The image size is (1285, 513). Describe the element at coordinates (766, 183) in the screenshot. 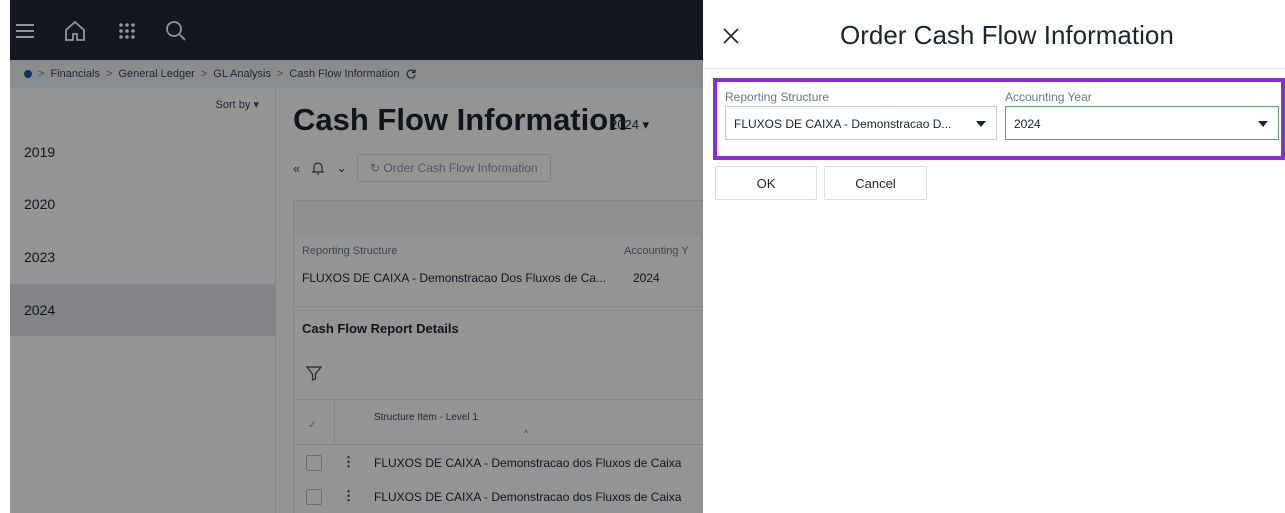

I see `ok-button: OK` at that location.